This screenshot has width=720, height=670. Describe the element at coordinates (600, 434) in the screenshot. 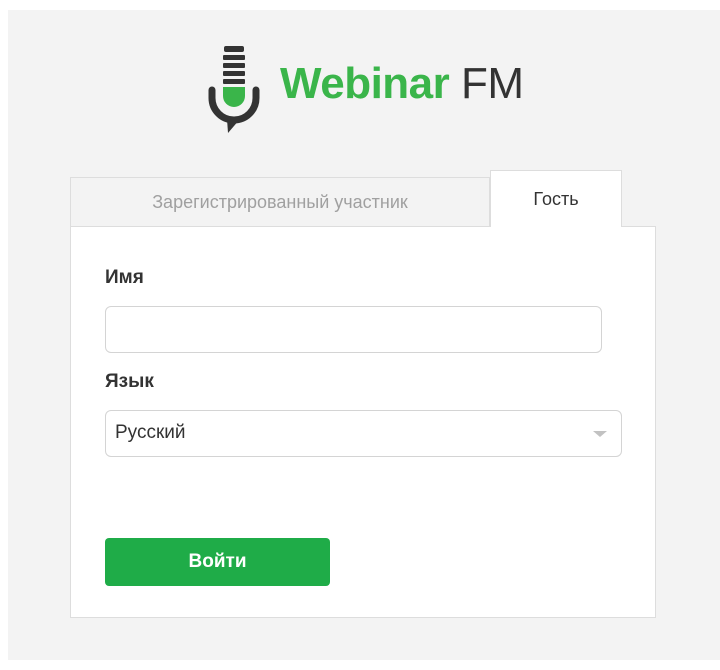

I see `chevron-down-icon` at that location.